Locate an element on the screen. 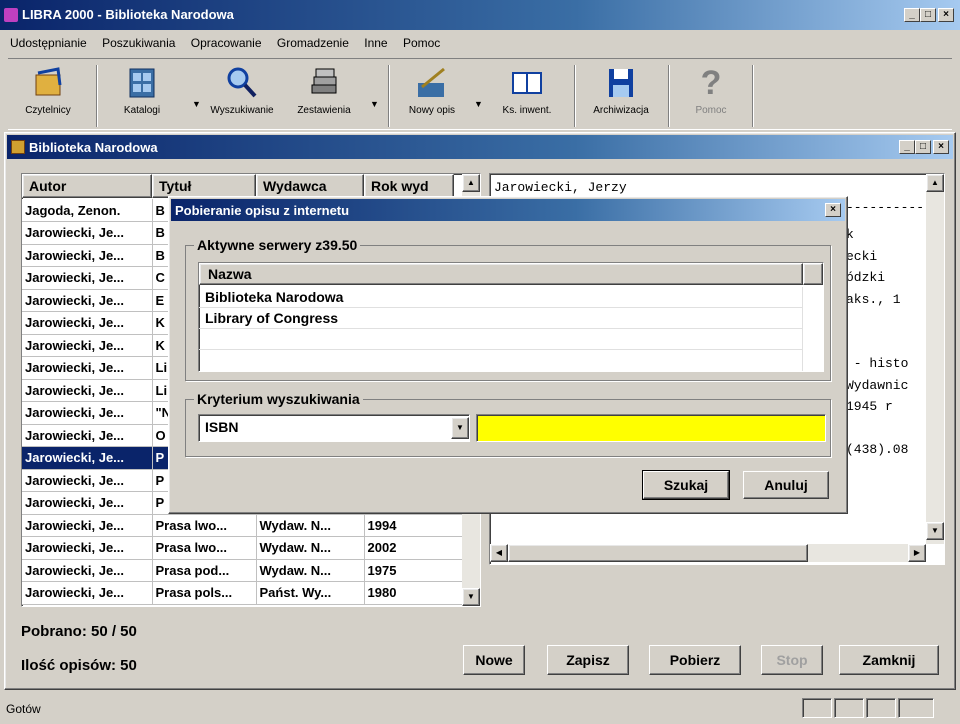 The image size is (960, 724). record-hscroll: ◀ ▶ is located at coordinates (708, 553).